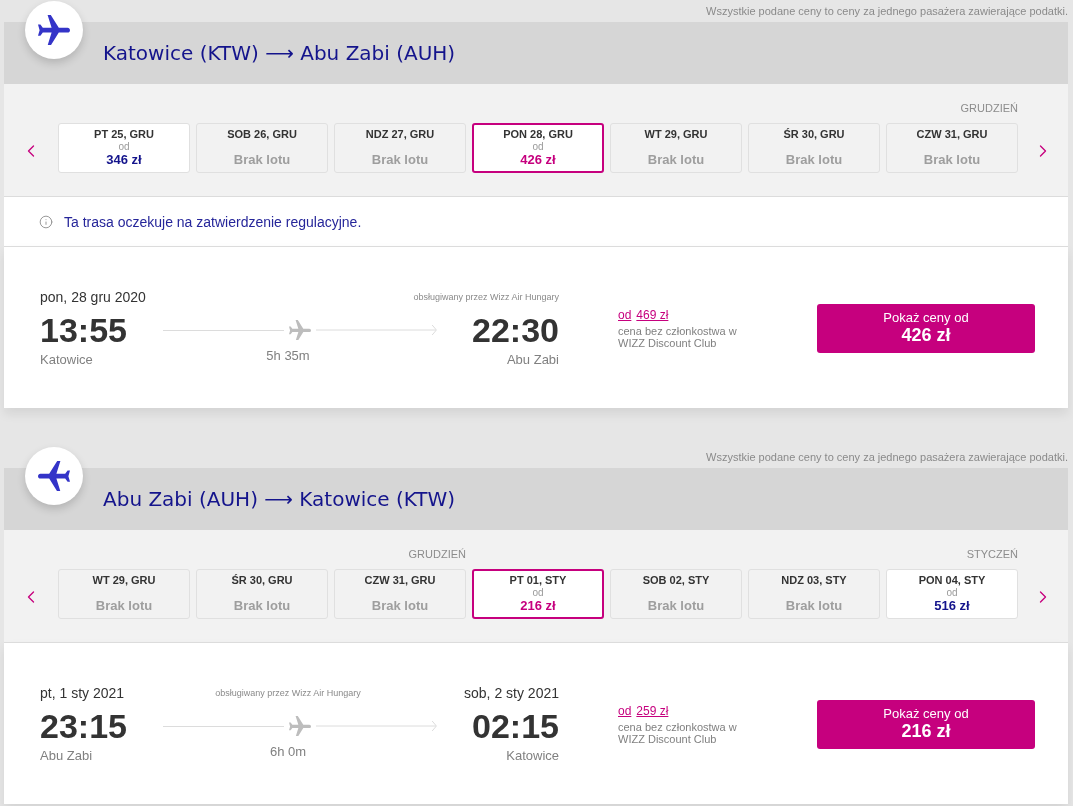  What do you see at coordinates (952, 594) in the screenshot?
I see `date-card: PON 04, STY od 516 zł` at bounding box center [952, 594].